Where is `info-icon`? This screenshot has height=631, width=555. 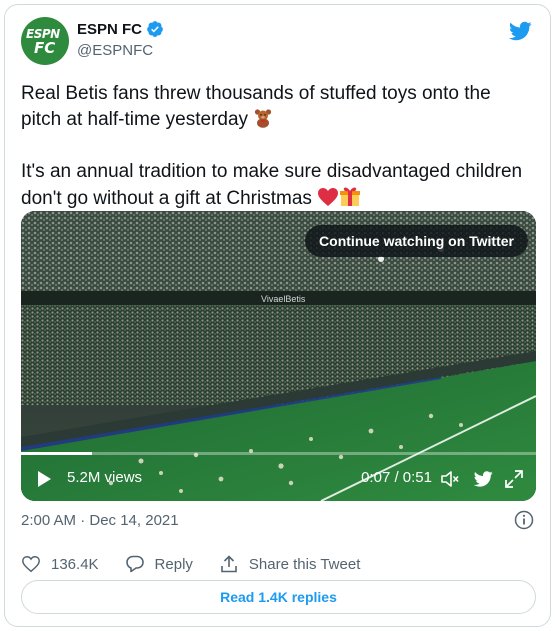 info-icon is located at coordinates (524, 520).